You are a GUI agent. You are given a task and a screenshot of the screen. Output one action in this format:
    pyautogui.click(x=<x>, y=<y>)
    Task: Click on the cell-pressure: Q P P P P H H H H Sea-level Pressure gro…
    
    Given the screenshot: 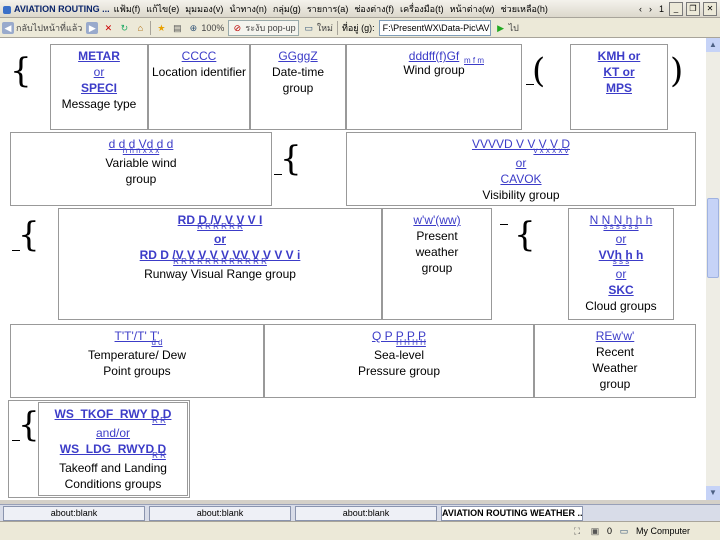 What is the action you would take?
    pyautogui.click(x=399, y=361)
    